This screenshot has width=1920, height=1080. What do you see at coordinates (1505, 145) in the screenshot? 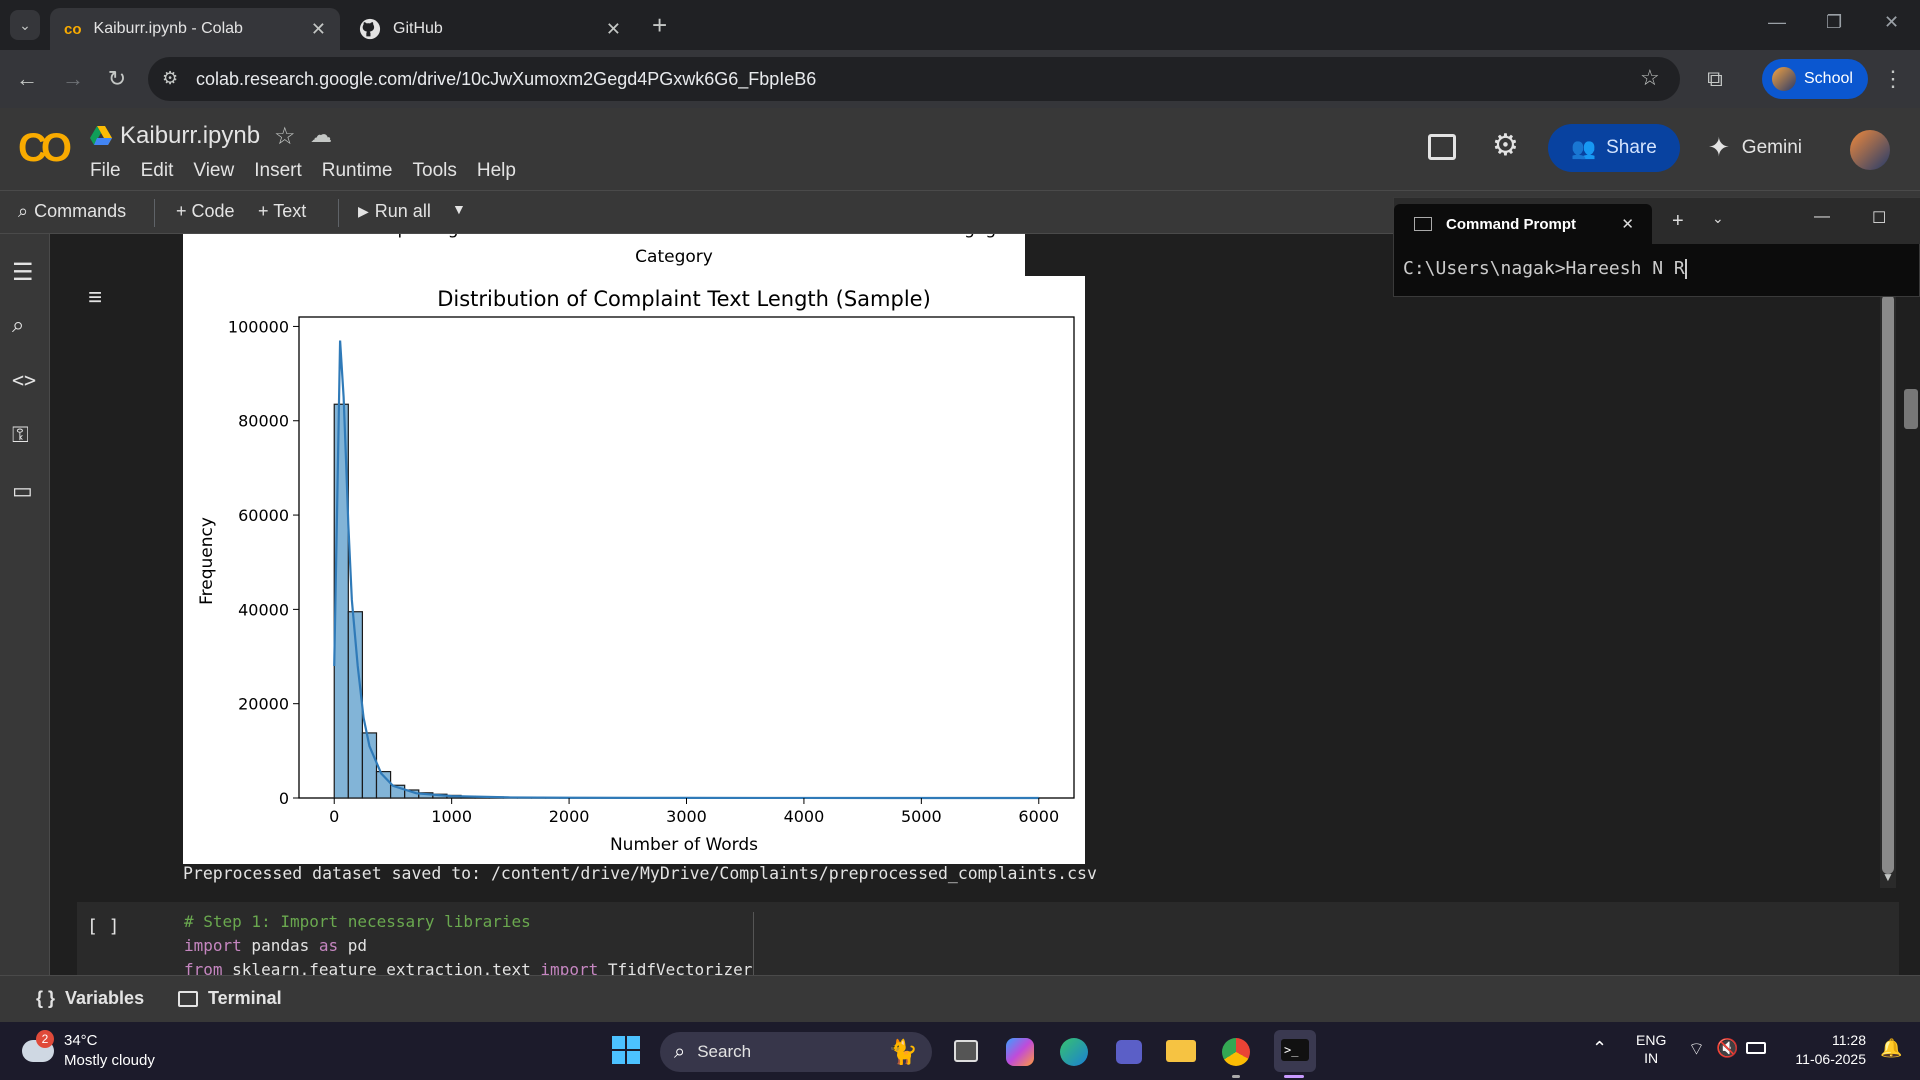
I see `settings-gear-icon: ⚙` at bounding box center [1505, 145].